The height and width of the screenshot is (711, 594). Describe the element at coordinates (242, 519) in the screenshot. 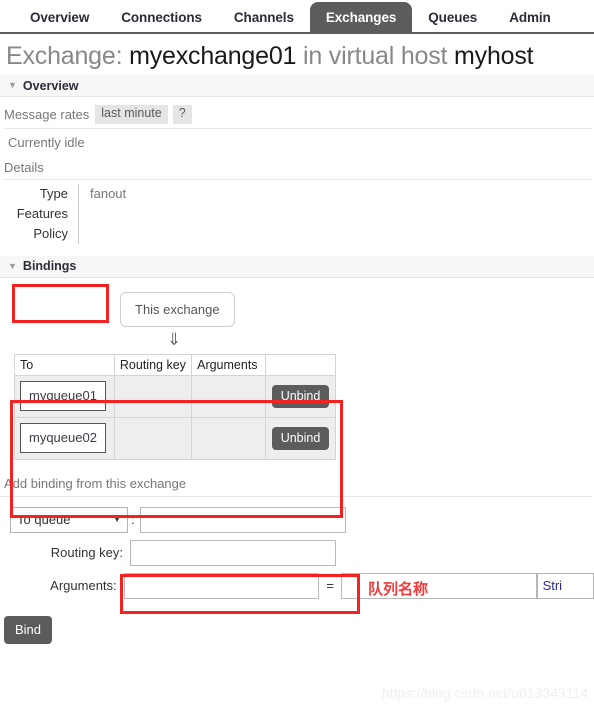

I see `destination-input` at that location.